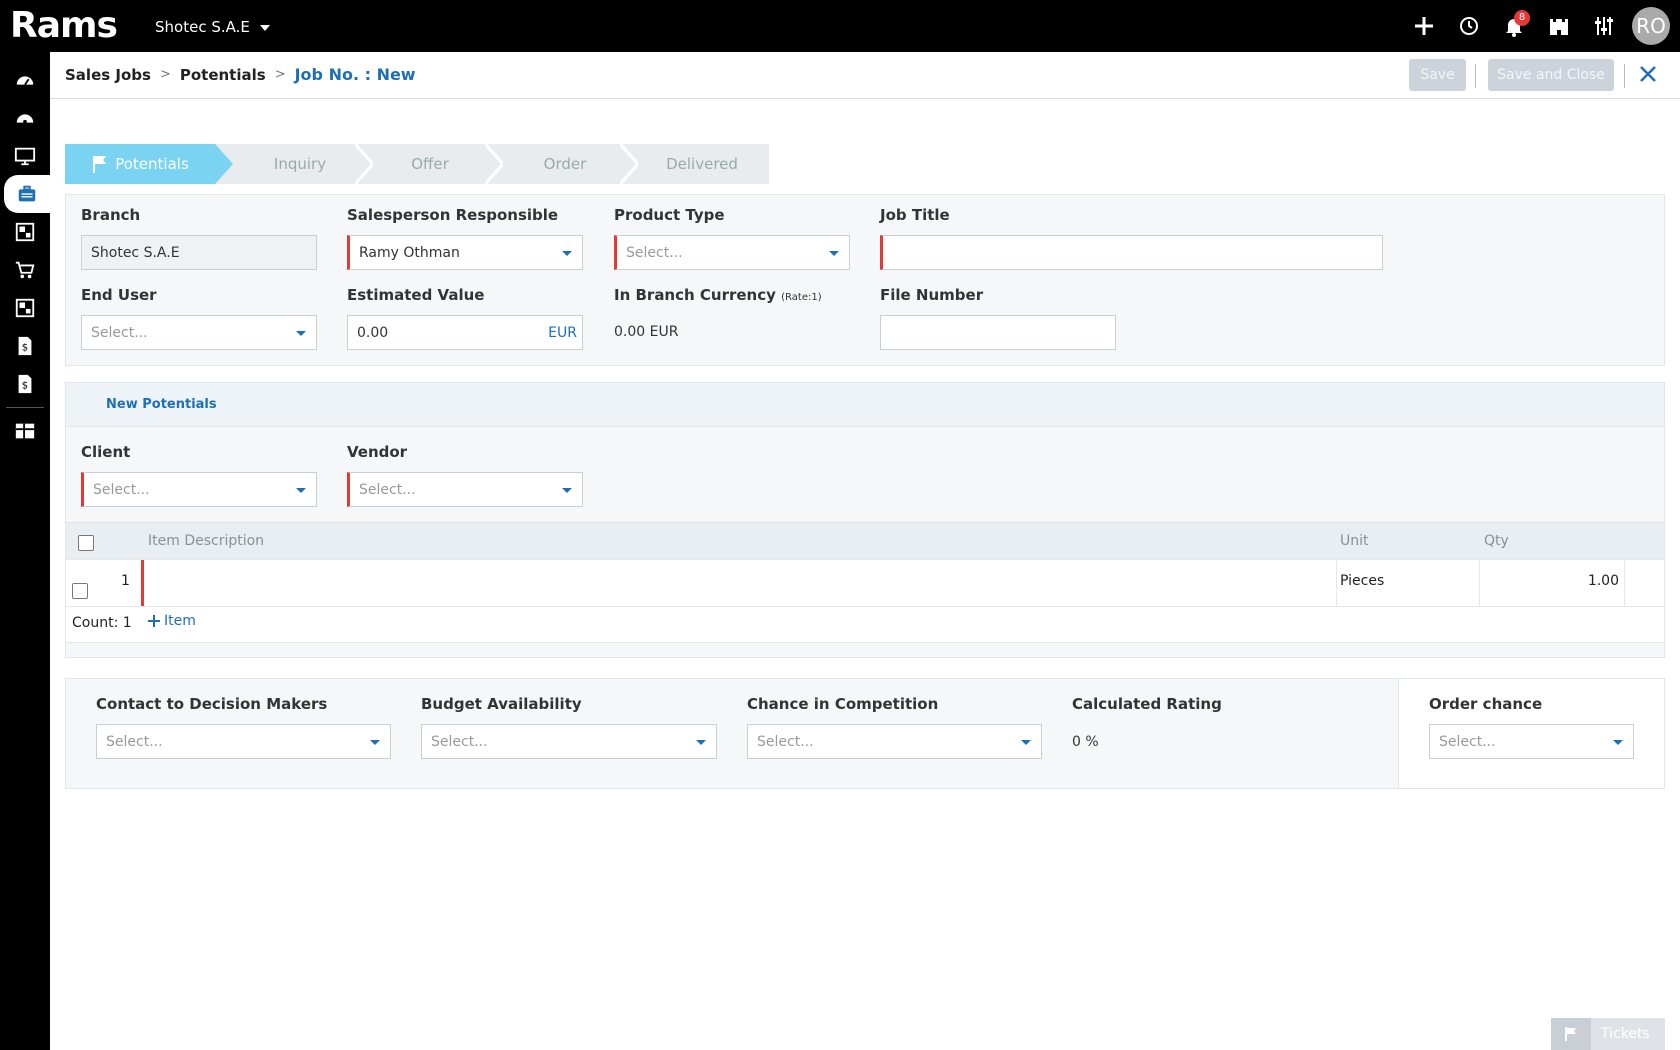 The height and width of the screenshot is (1050, 1680). Describe the element at coordinates (119, 295) in the screenshot. I see `end-user-label: End User` at that location.